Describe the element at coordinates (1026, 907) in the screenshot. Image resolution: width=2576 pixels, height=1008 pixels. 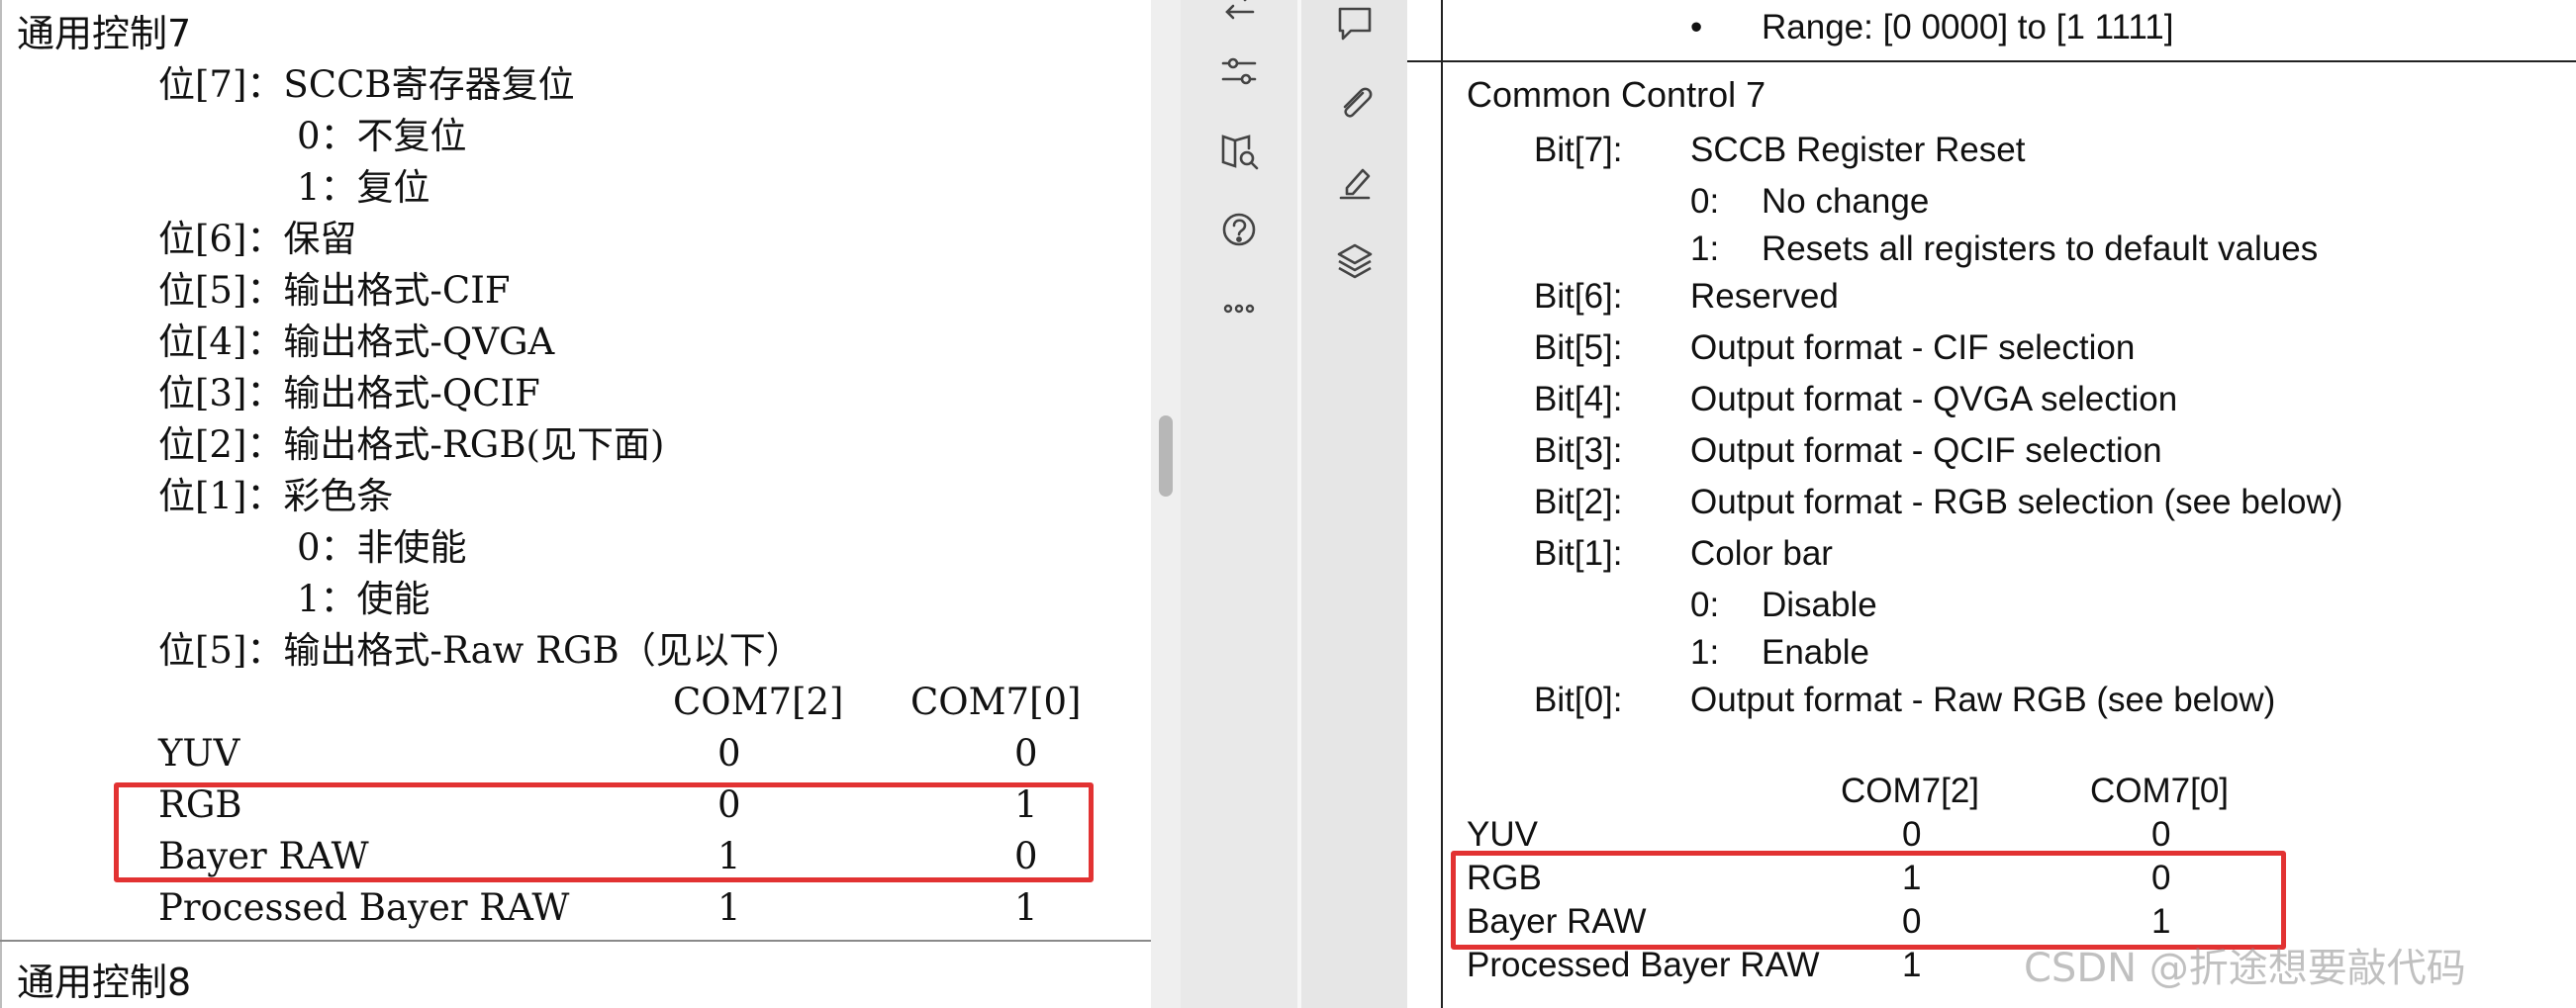
I see `table-cell-com7-0: 1` at that location.